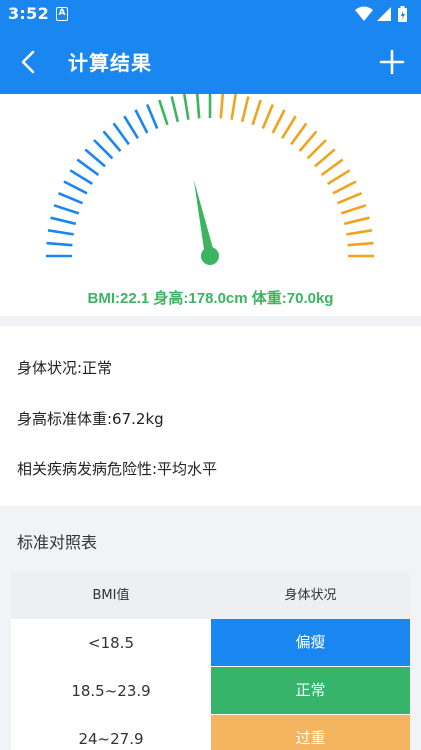 This screenshot has height=750, width=421. Describe the element at coordinates (310, 595) in the screenshot. I see `header-status: 身体状况` at that location.